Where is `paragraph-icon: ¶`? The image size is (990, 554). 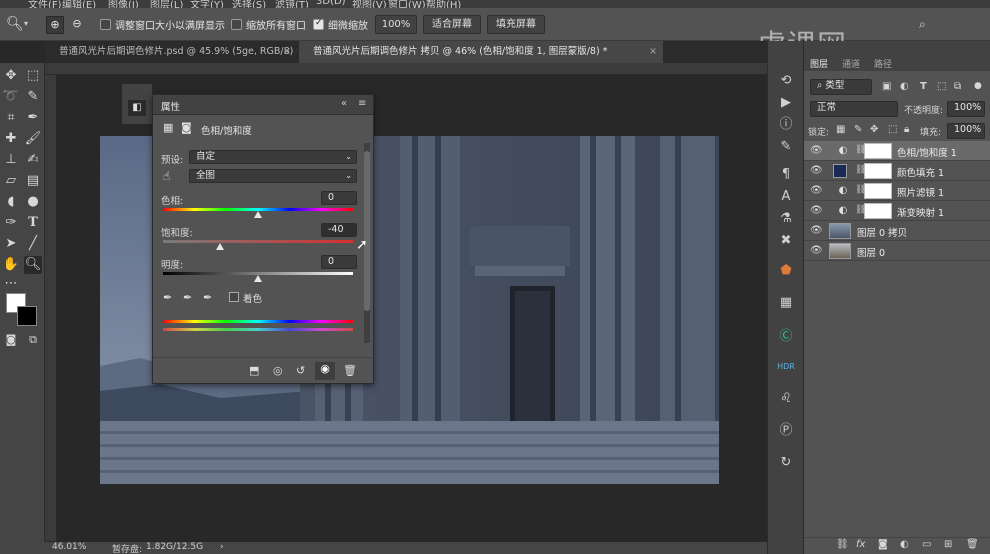 paragraph-icon: ¶ is located at coordinates (786, 175).